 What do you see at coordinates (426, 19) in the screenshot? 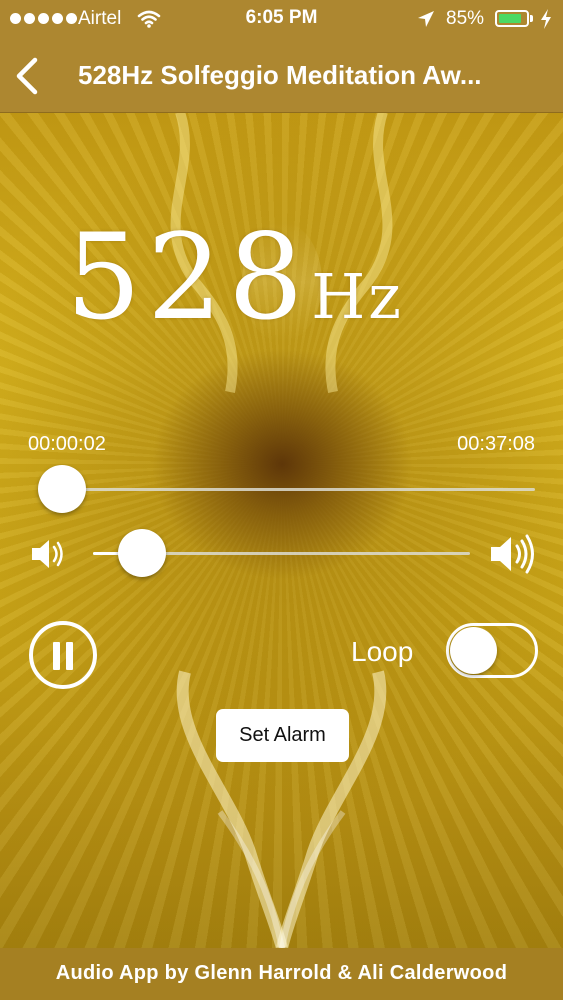
I see `location-arrow-icon` at bounding box center [426, 19].